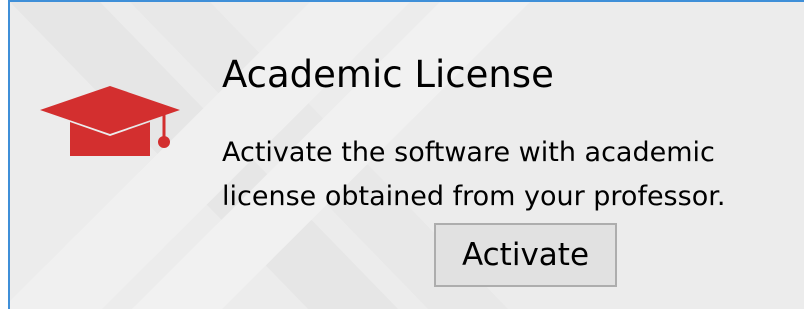 This screenshot has height=309, width=804. Describe the element at coordinates (525, 255) in the screenshot. I see `activate-button: Activate` at that location.